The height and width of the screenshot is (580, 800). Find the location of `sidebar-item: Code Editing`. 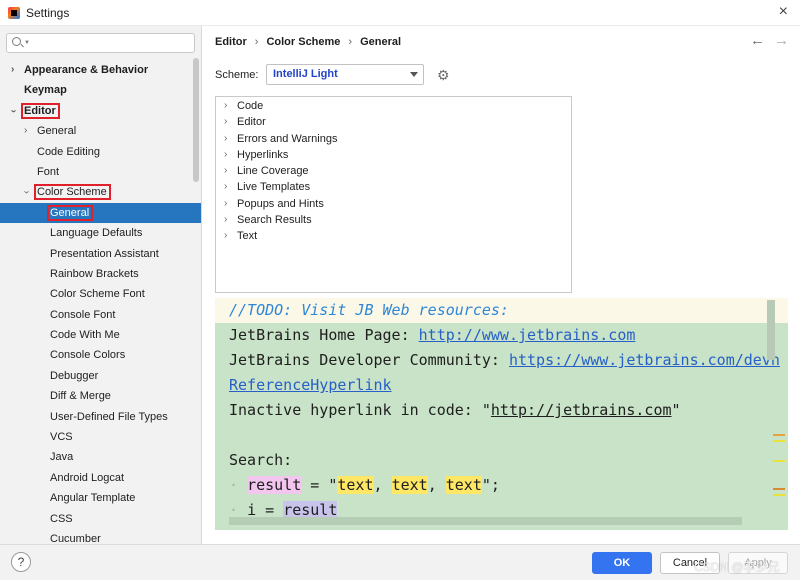

sidebar-item: Code Editing is located at coordinates (100, 152).